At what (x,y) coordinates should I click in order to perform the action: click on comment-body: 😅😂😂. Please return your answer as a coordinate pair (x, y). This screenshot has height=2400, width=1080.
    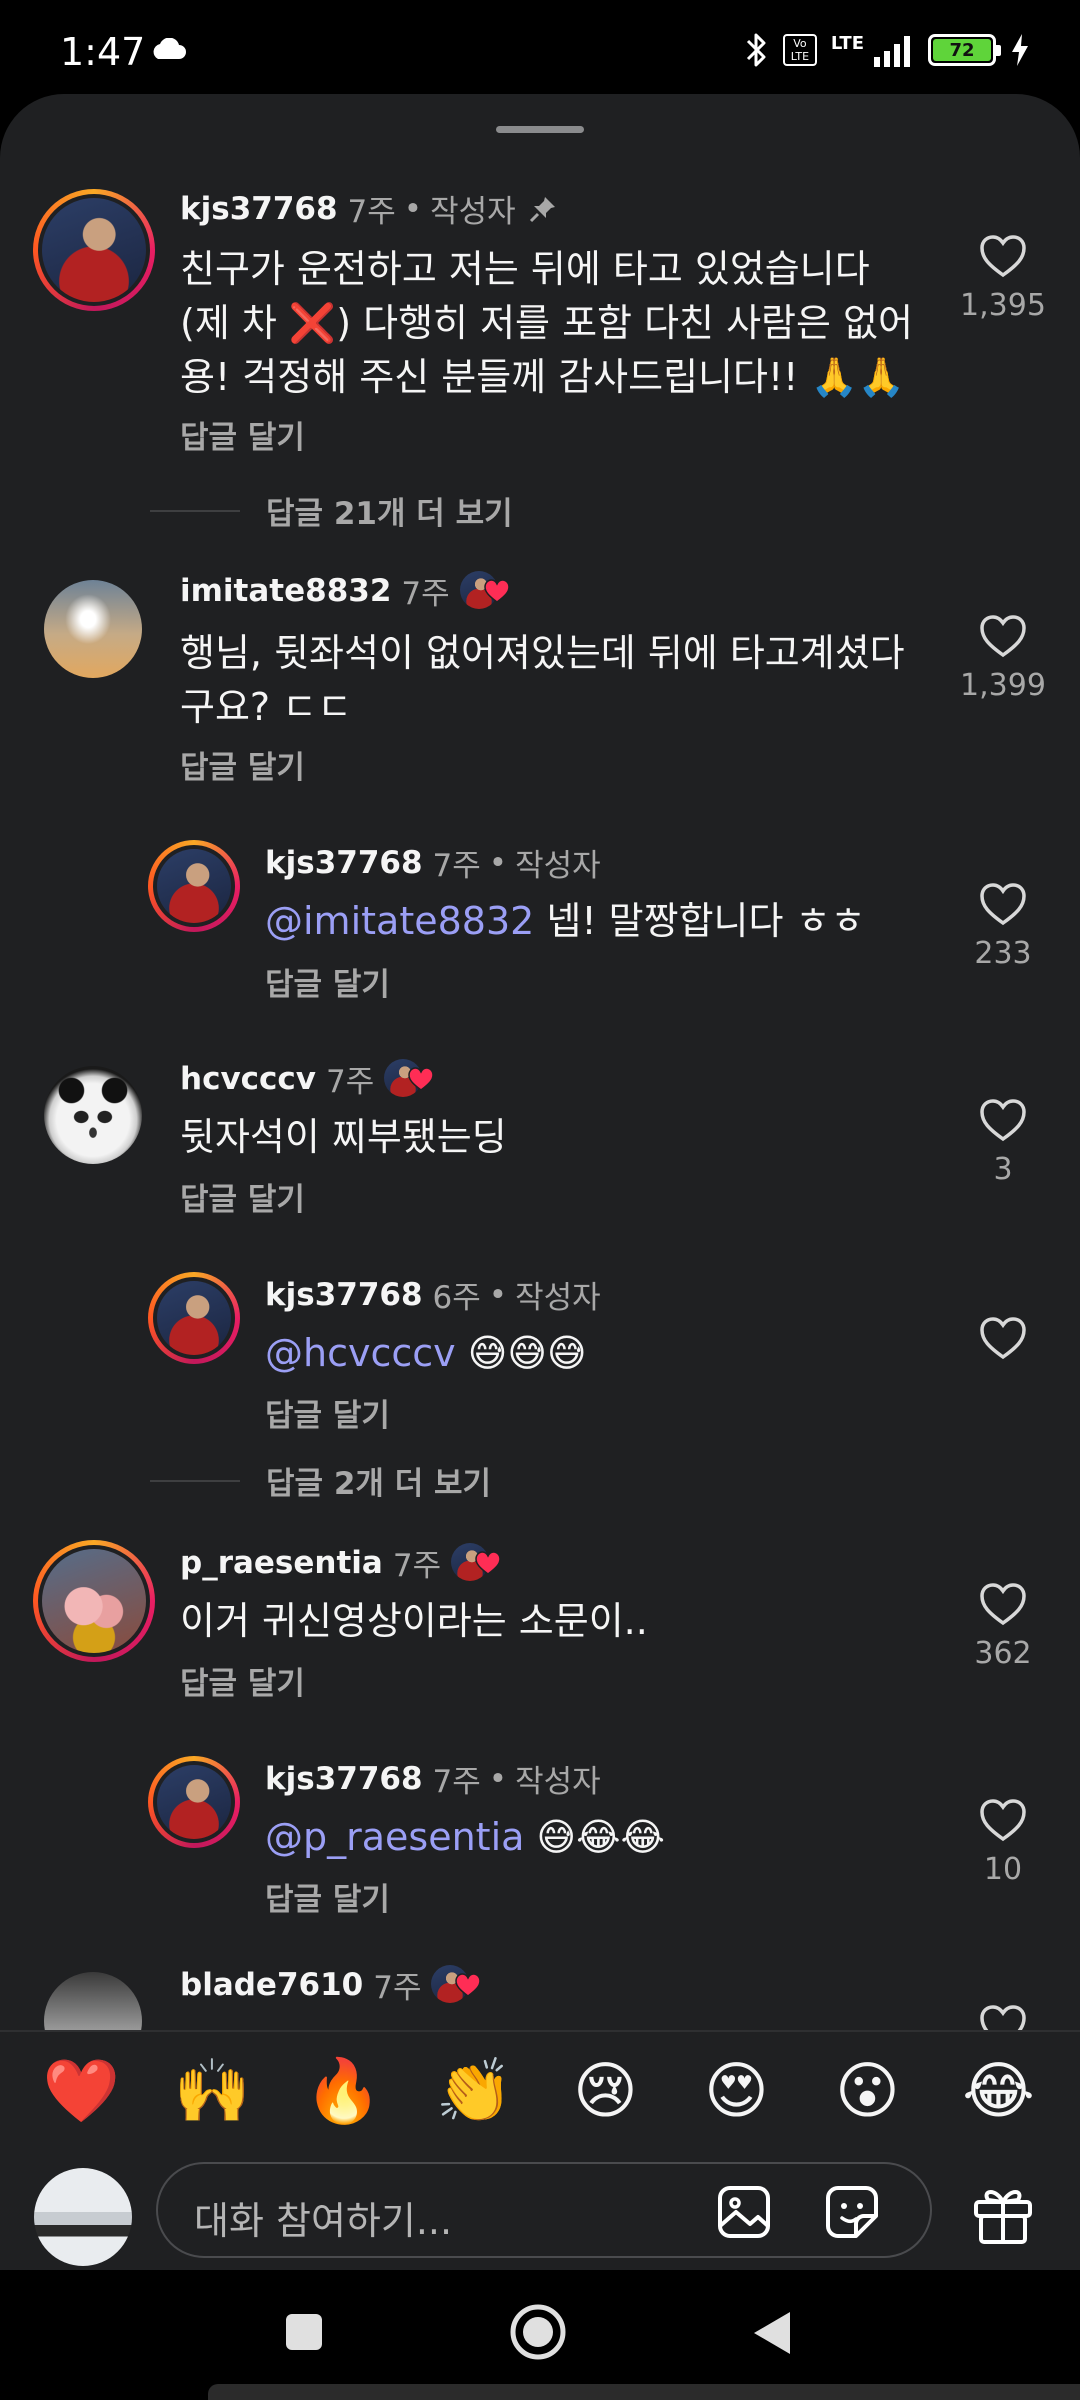
    Looking at the image, I should click on (594, 1837).